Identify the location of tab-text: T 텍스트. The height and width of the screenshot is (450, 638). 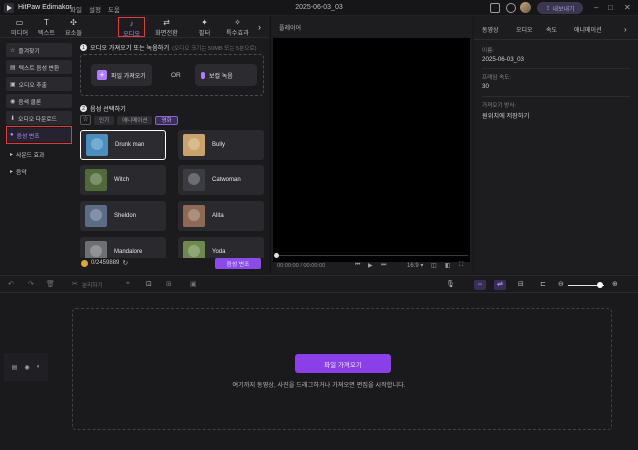
(46, 27).